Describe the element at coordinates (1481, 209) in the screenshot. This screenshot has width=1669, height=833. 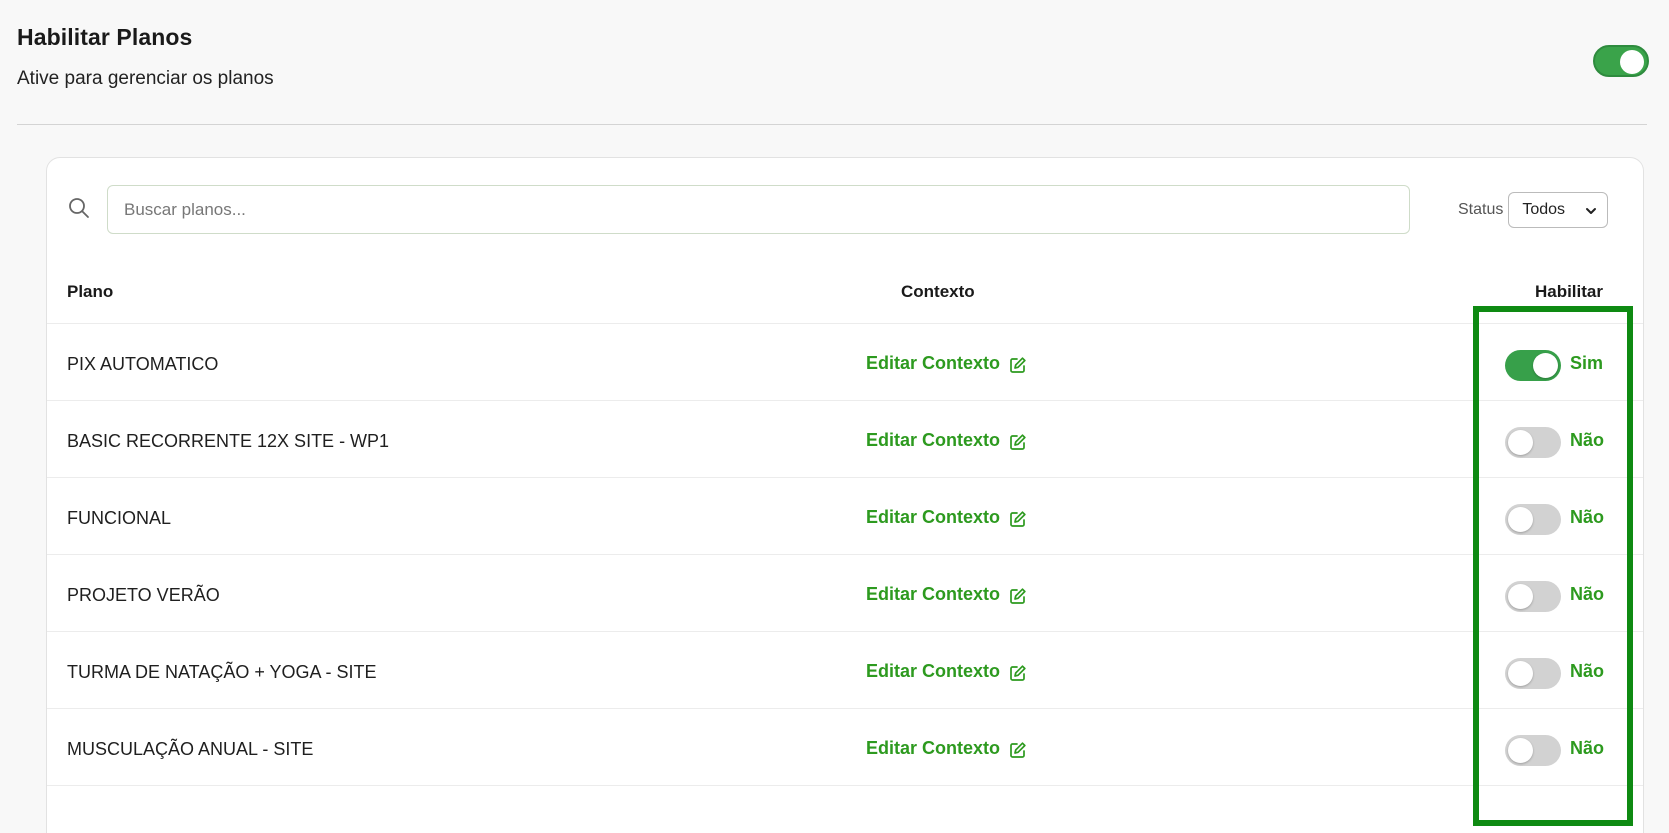
I see `status-label: Status` at that location.